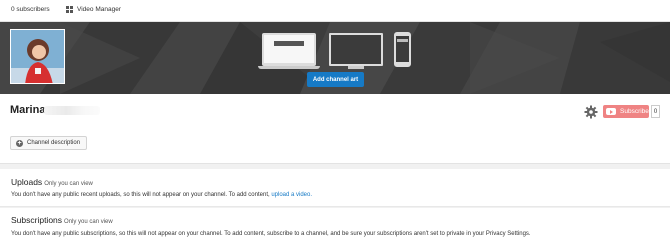 The image size is (670, 247). I want to click on channel-description-label: Channel description, so click(54, 143).